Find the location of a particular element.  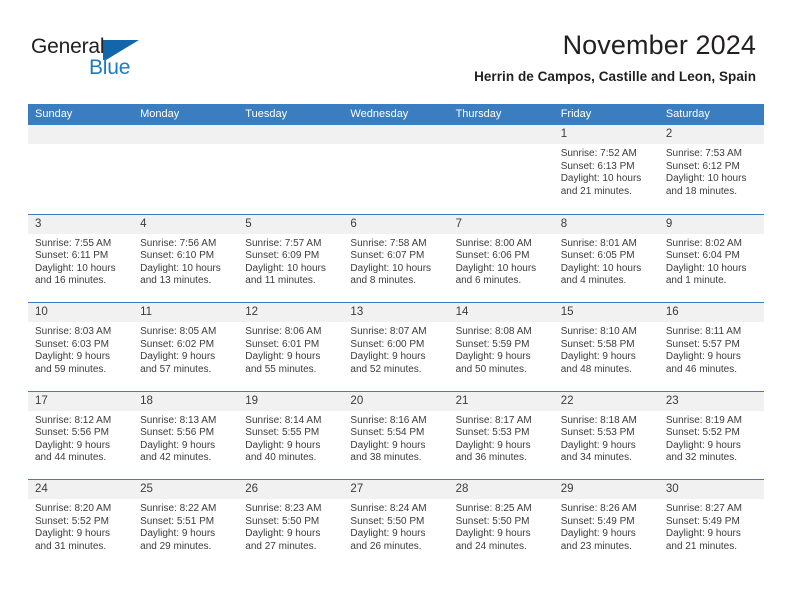

sunrise-text: Sunrise: 8:25 AM is located at coordinates (493, 508).